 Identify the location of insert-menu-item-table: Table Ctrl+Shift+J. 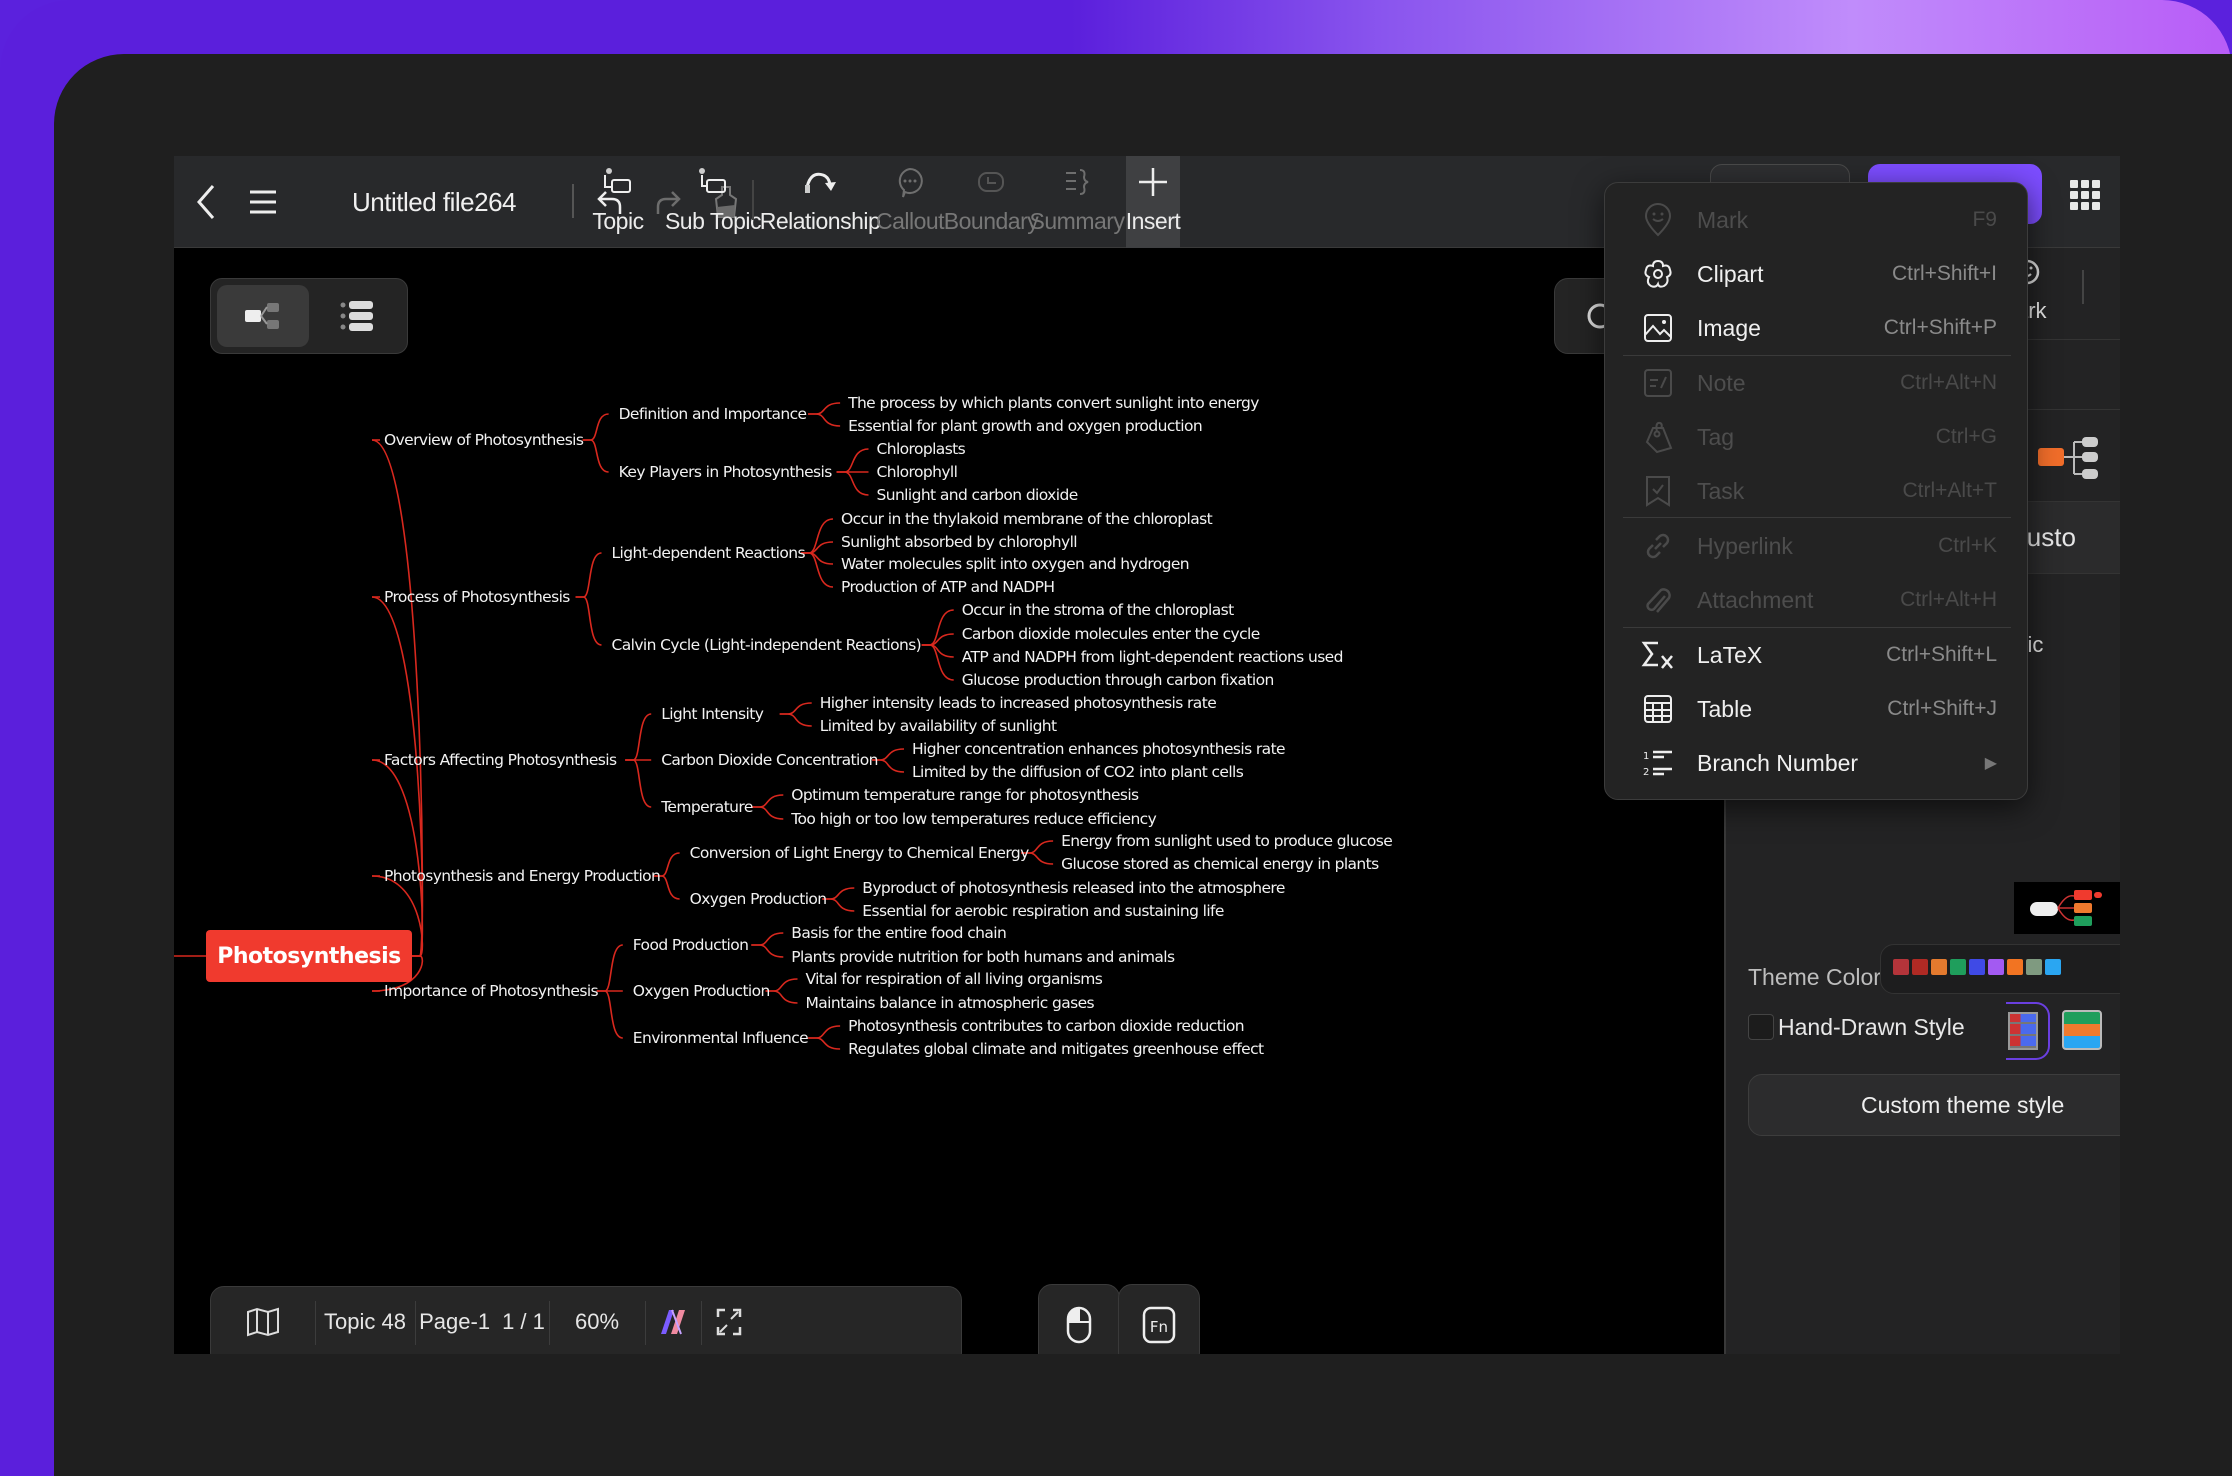
(1817, 709).